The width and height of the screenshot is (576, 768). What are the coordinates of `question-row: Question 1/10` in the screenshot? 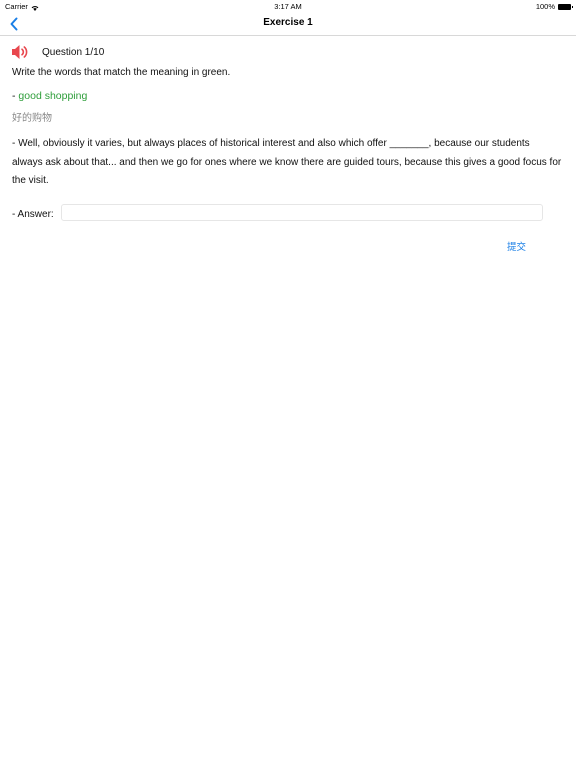 It's located at (57, 52).